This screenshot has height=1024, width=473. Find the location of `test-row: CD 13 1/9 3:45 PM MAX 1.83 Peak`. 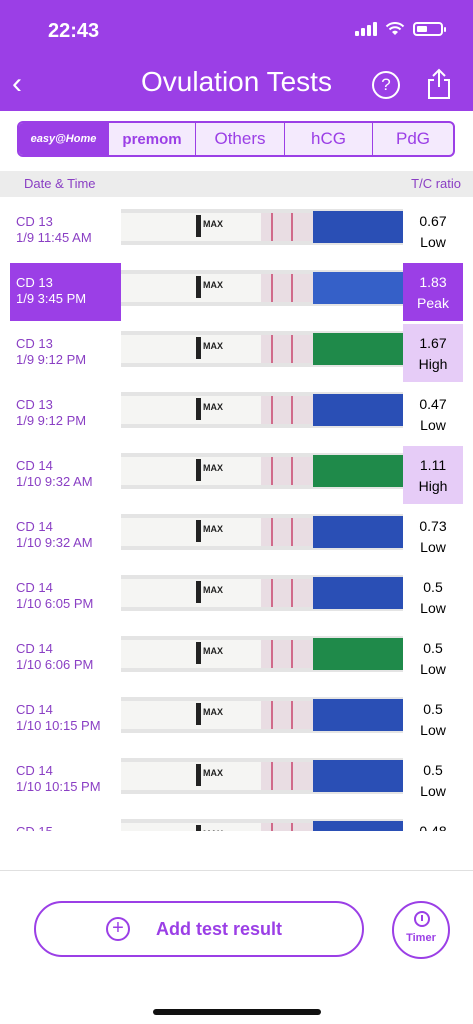

test-row: CD 13 1/9 3:45 PM MAX 1.83 Peak is located at coordinates (236, 290).